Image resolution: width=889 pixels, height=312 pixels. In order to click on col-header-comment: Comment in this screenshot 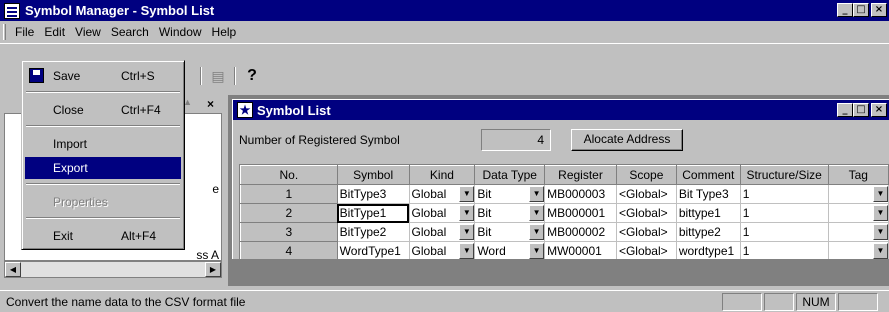, I will do `click(708, 175)`.